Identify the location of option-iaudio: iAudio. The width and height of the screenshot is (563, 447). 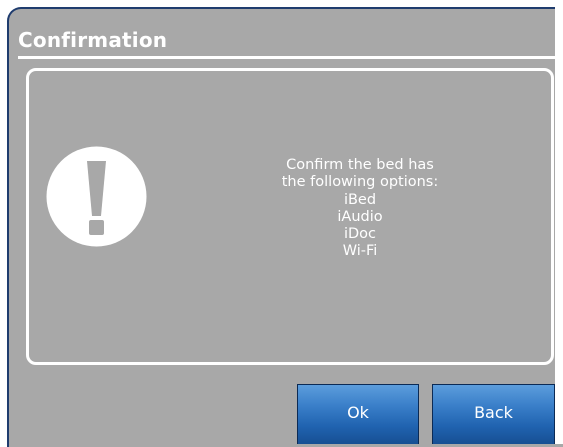
(360, 216).